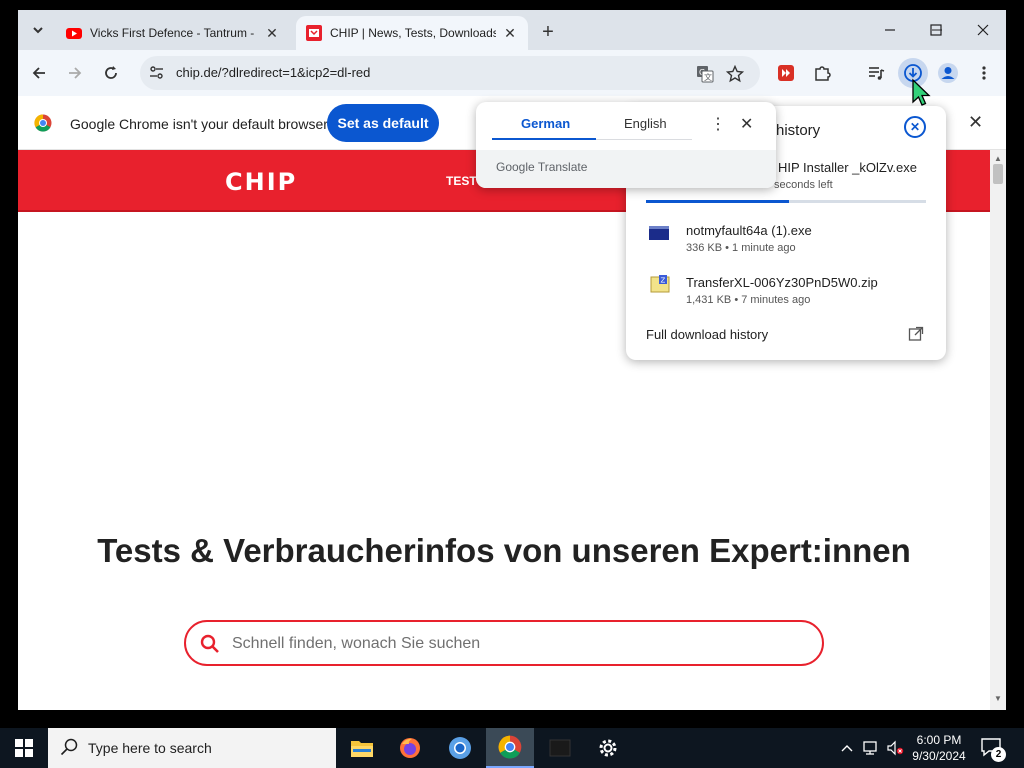  I want to click on svg-text: Z, so click(663, 281).